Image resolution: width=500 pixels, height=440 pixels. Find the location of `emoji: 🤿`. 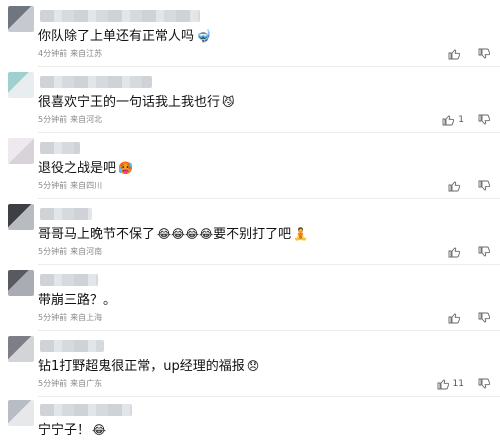

emoji: 🤿 is located at coordinates (203, 36).